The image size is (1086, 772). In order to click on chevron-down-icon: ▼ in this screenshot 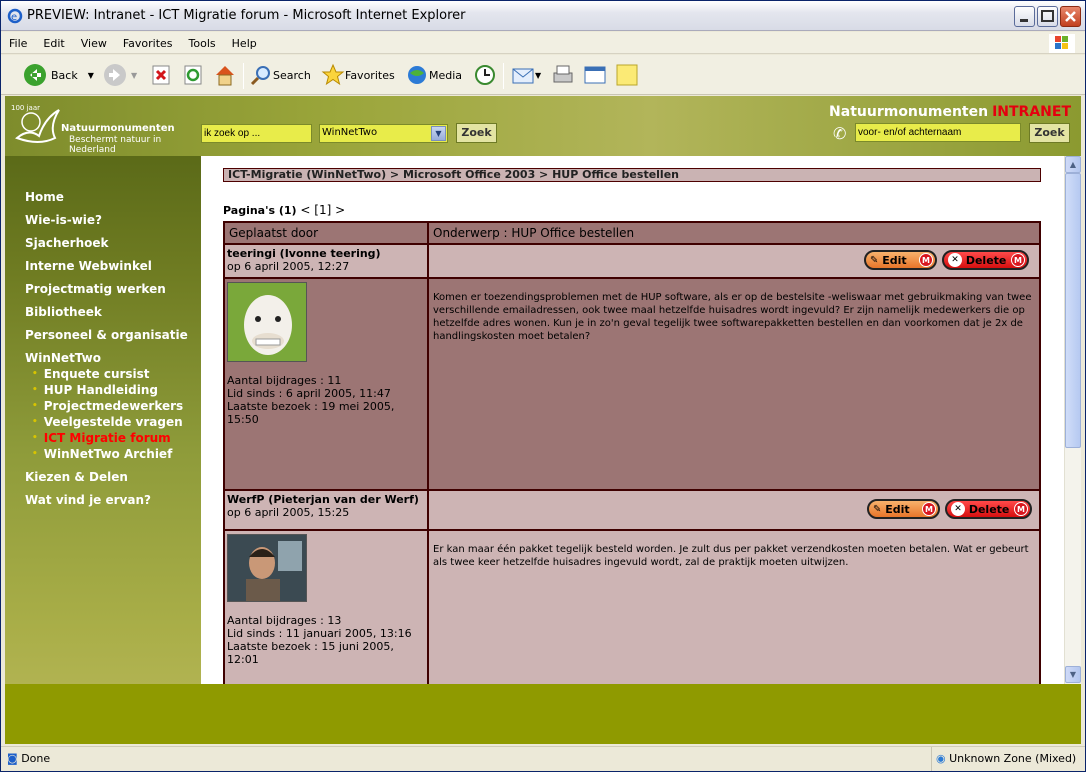, I will do `click(438, 133)`.